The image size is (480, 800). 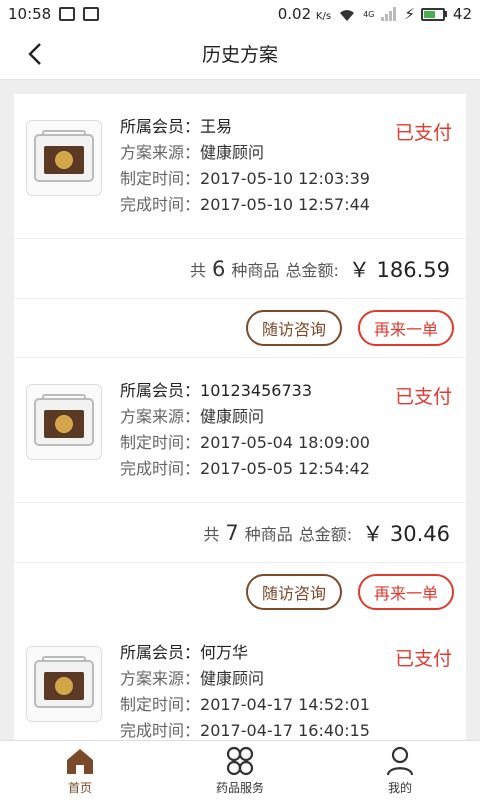 What do you see at coordinates (240, 761) in the screenshot?
I see `grid-icon` at bounding box center [240, 761].